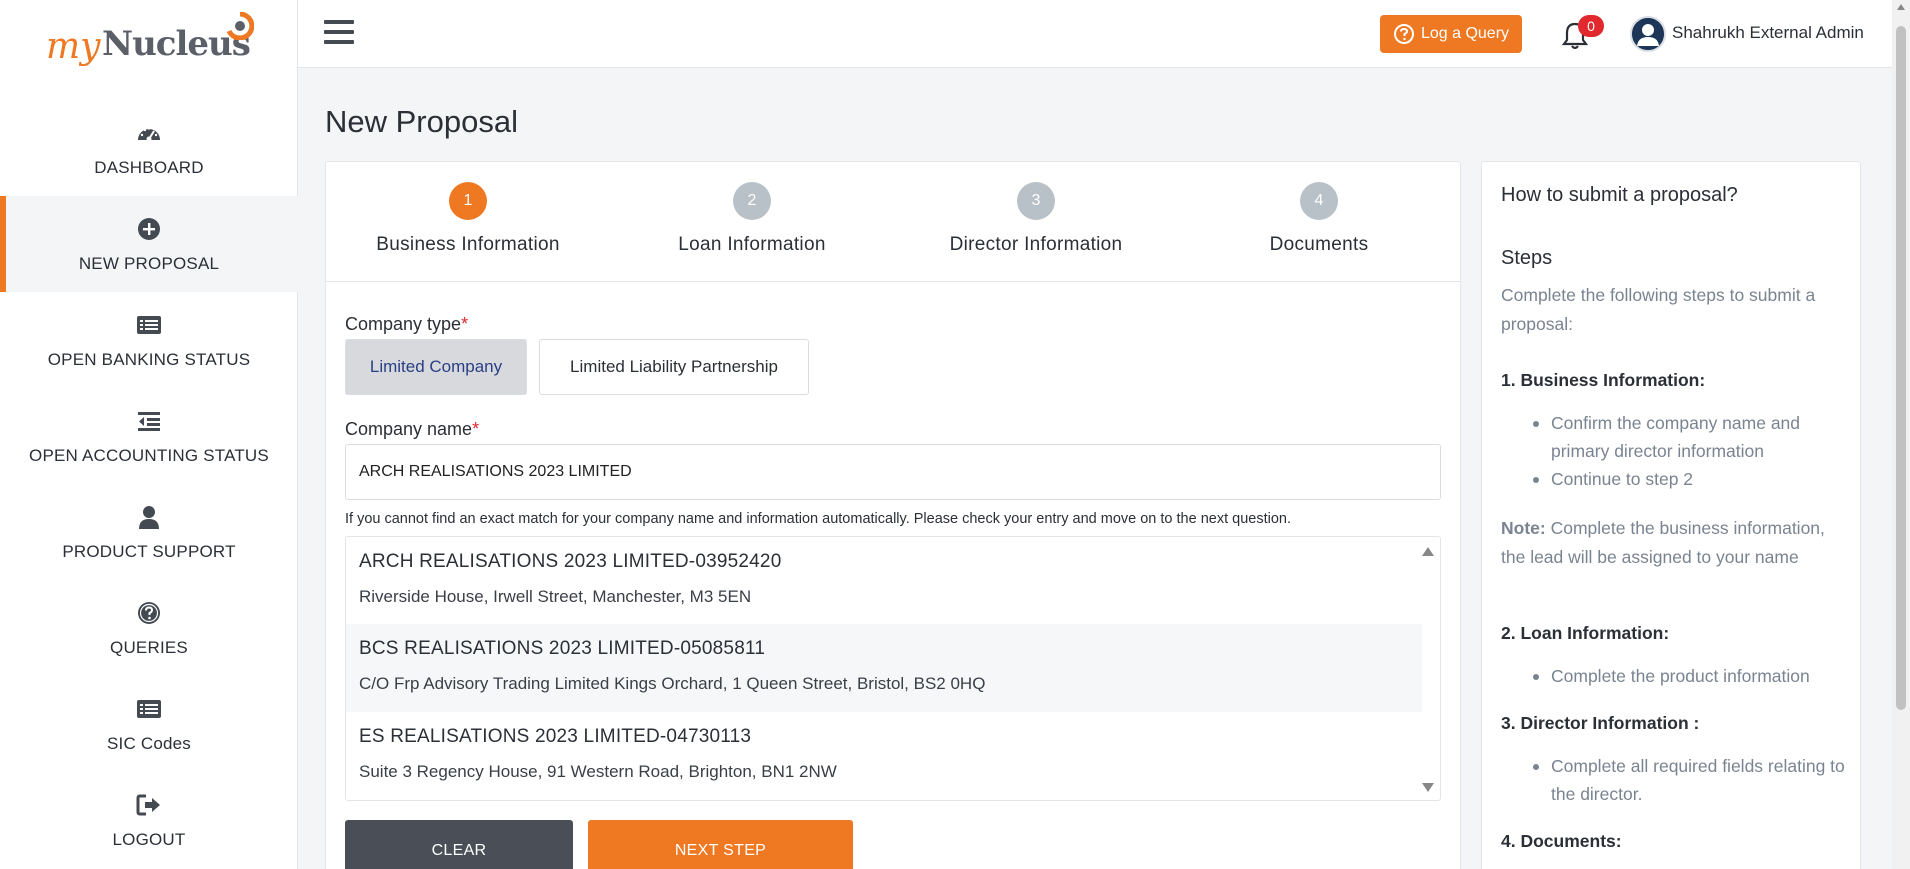 The image size is (1910, 869). Describe the element at coordinates (149, 613) in the screenshot. I see `question-circle-icon` at that location.